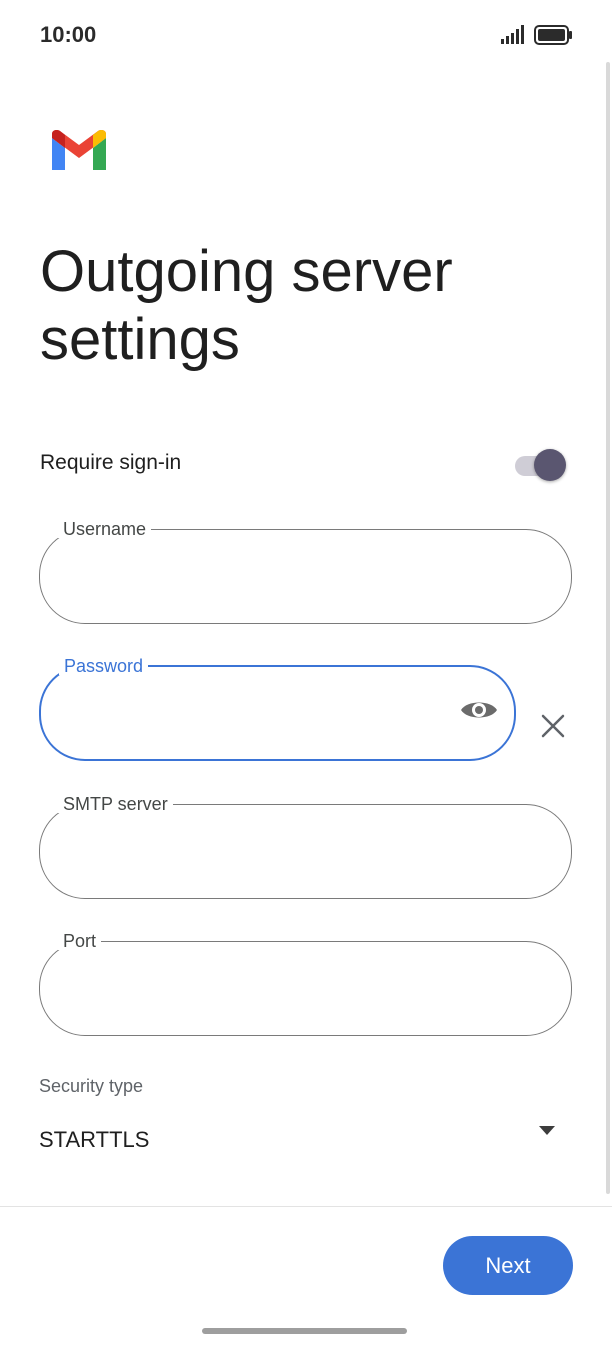  What do you see at coordinates (105, 529) in the screenshot?
I see `username-label: Username` at bounding box center [105, 529].